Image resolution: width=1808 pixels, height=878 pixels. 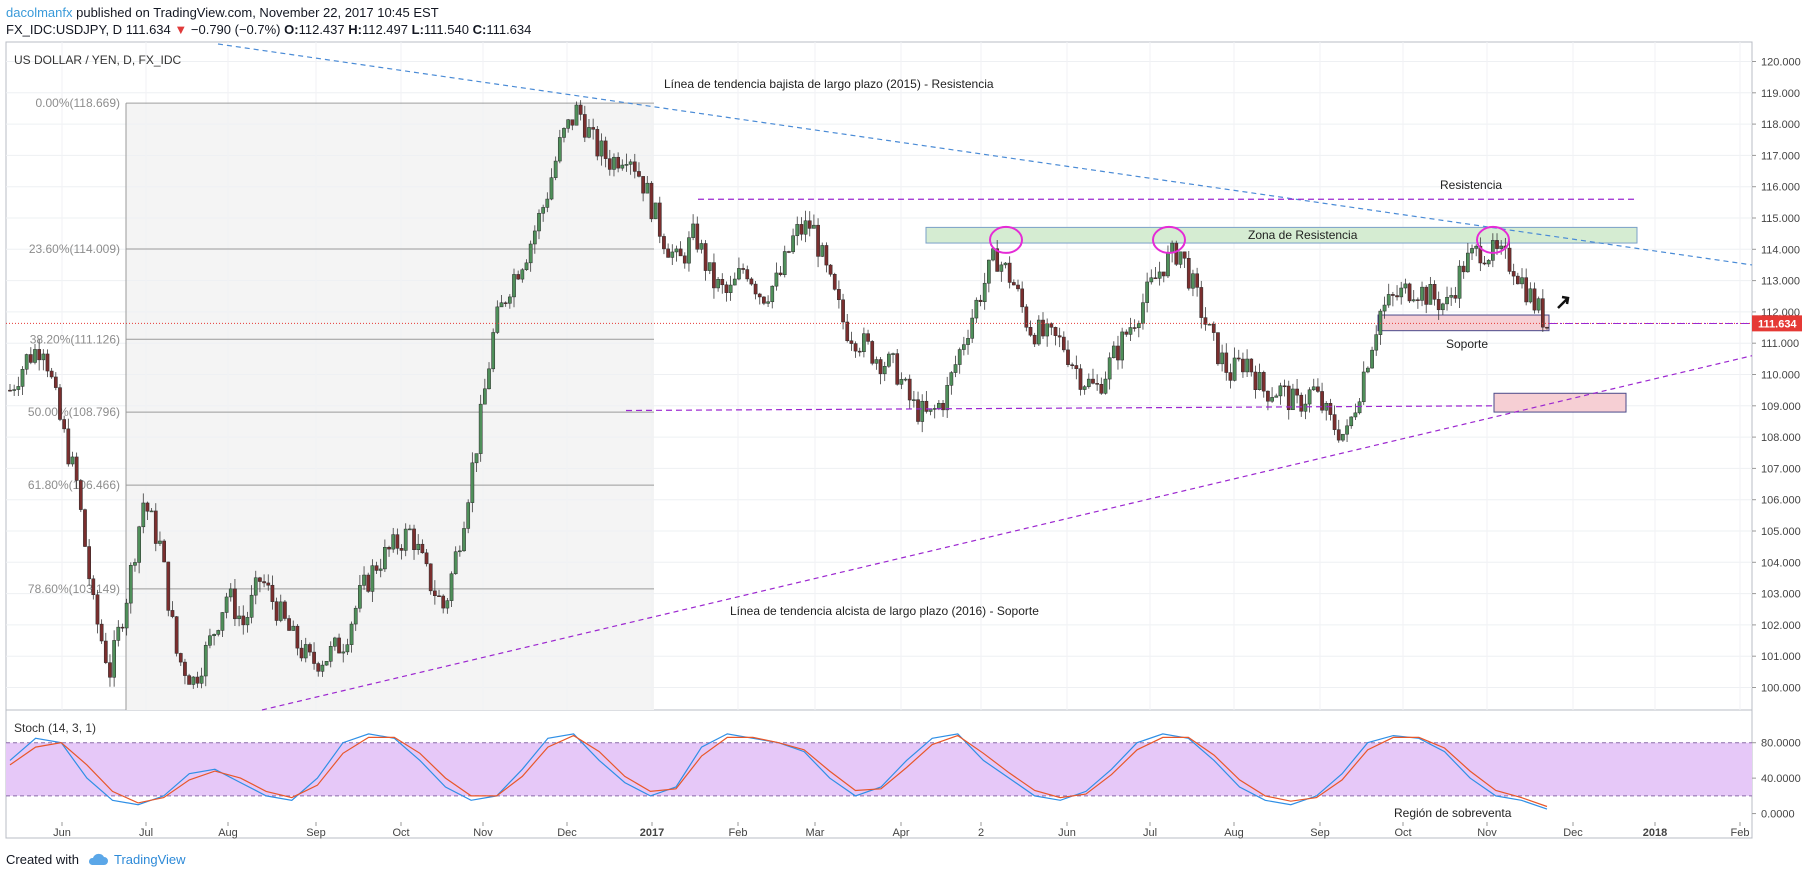 What do you see at coordinates (77, 103) in the screenshot?
I see `fib-level-label: 0.00%(118.669)` at bounding box center [77, 103].